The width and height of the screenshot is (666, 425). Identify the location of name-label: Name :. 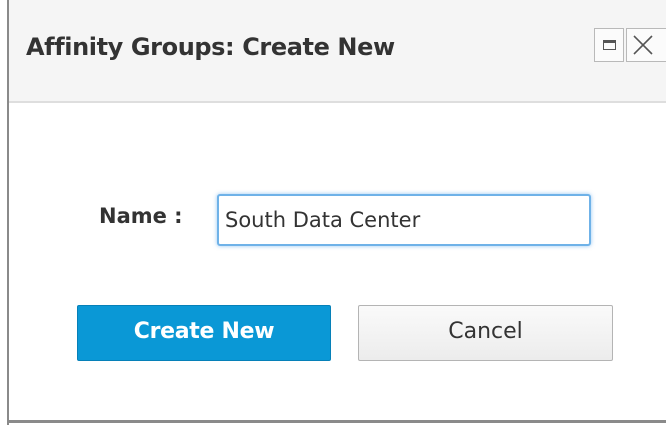
(141, 216).